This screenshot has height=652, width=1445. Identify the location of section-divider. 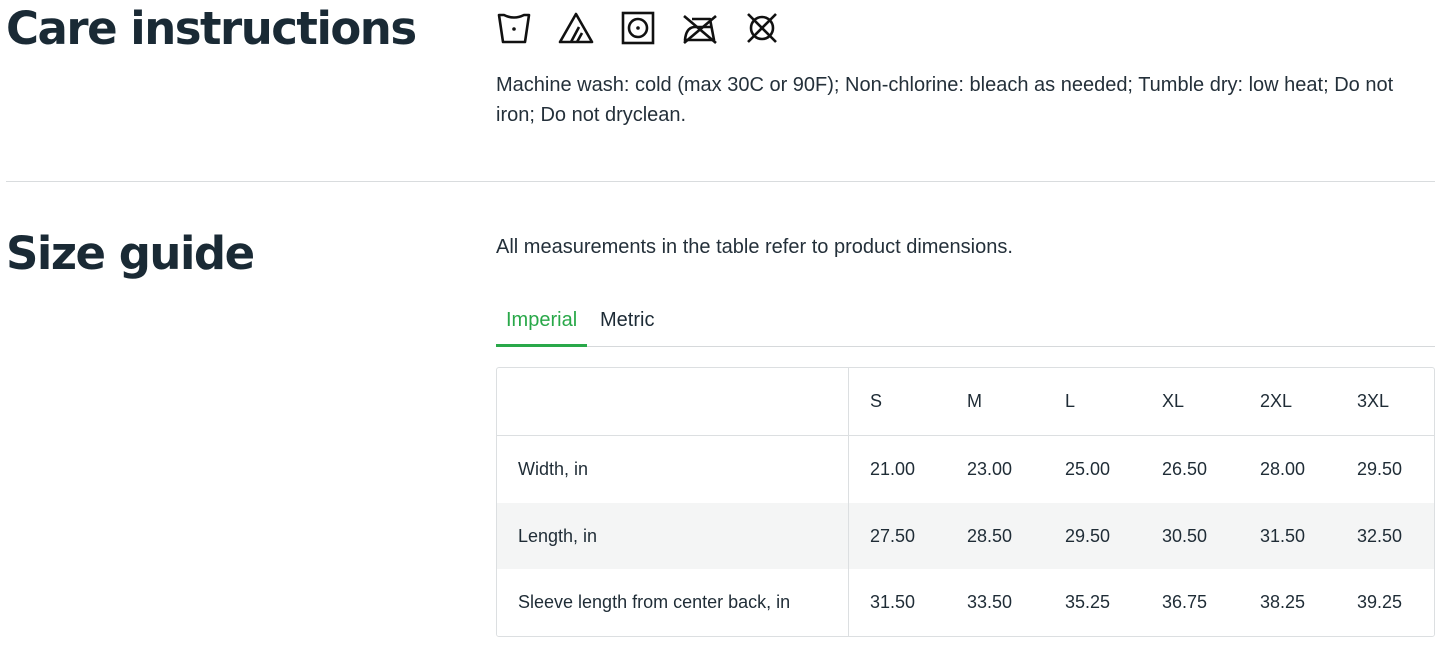
(720, 181).